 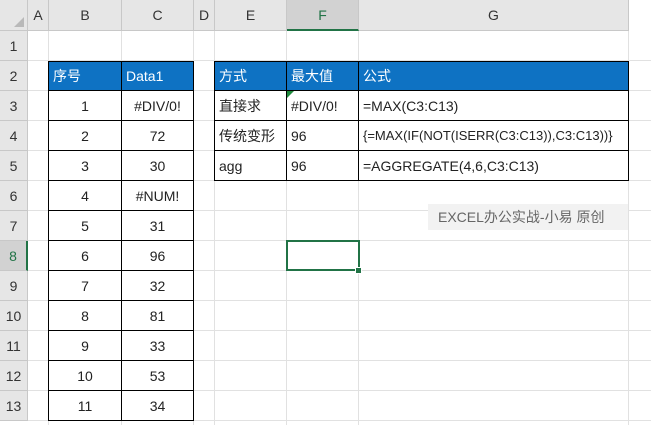 What do you see at coordinates (290, 94) in the screenshot?
I see `error-indicator-icon` at bounding box center [290, 94].